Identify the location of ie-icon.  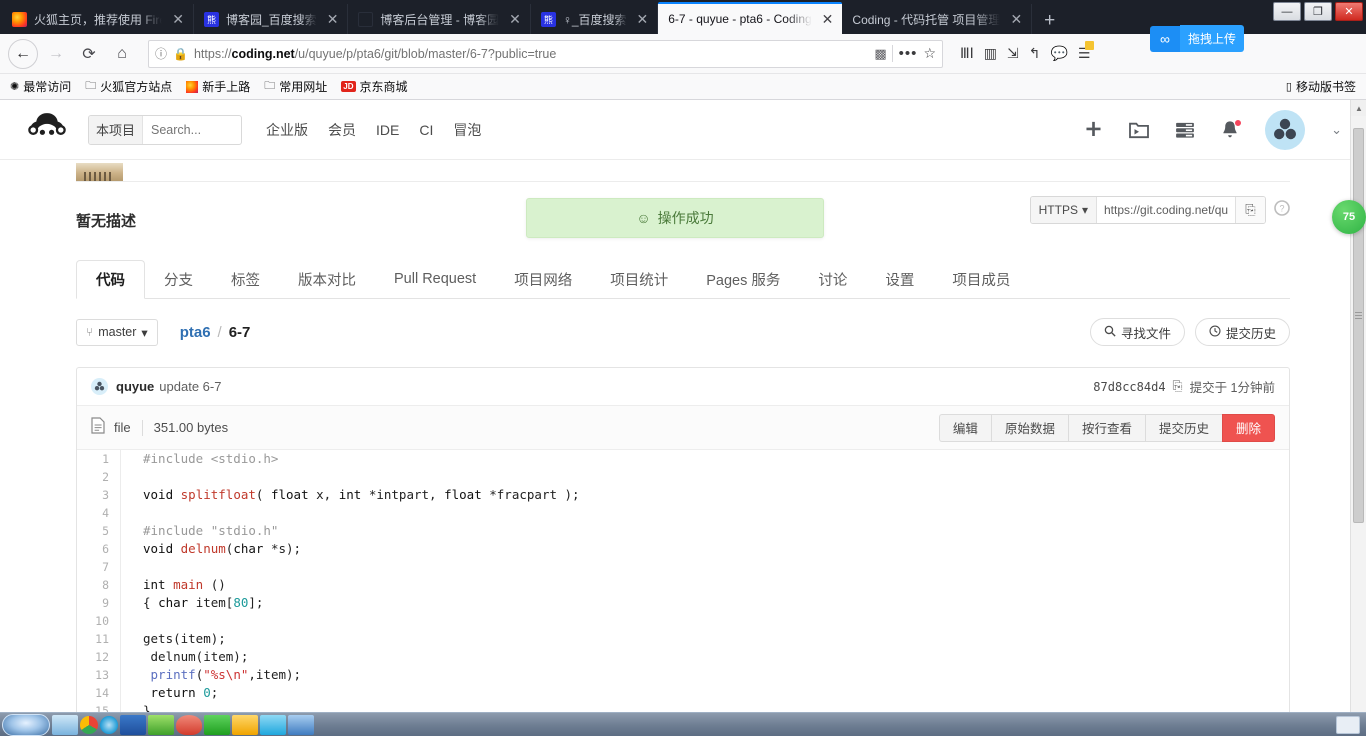
(109, 724).